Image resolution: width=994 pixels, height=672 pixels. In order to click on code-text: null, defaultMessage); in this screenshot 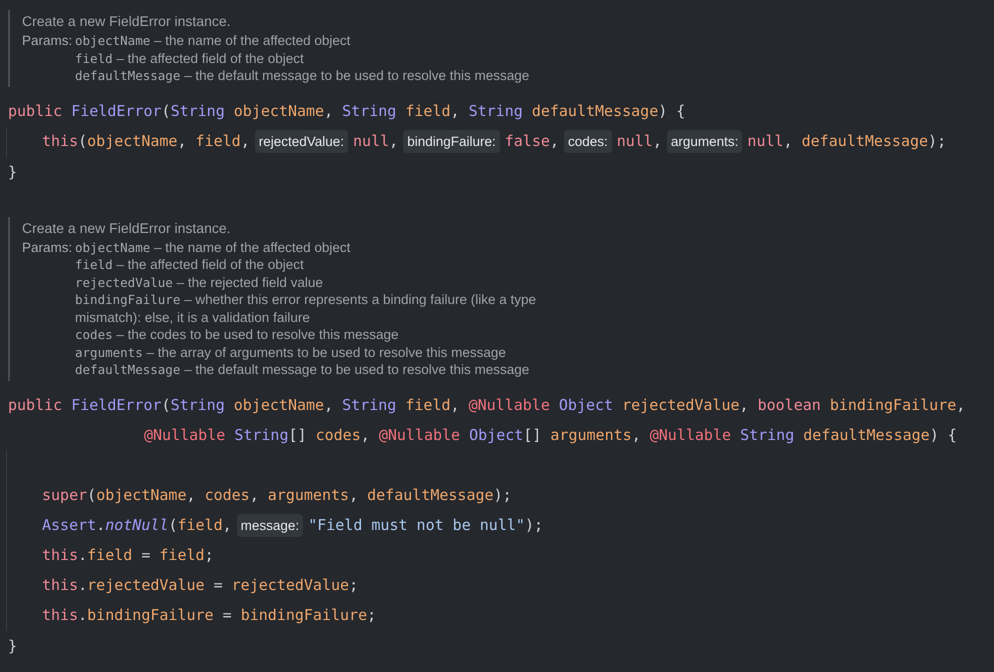, I will do `click(846, 141)`.